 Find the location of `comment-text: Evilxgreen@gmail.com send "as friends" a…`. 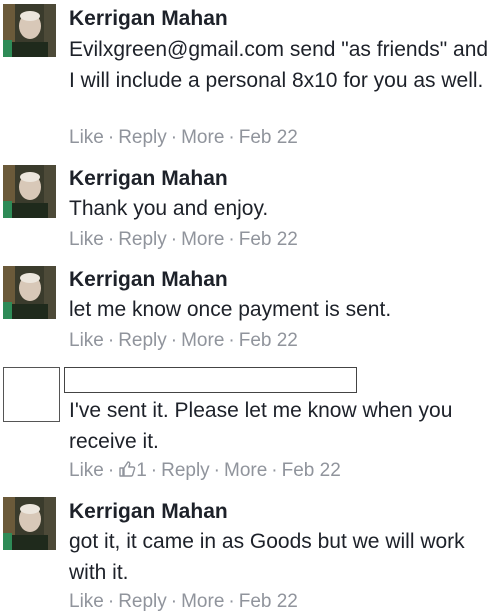

comment-text: Evilxgreen@gmail.com send "as friends" a… is located at coordinates (279, 65).